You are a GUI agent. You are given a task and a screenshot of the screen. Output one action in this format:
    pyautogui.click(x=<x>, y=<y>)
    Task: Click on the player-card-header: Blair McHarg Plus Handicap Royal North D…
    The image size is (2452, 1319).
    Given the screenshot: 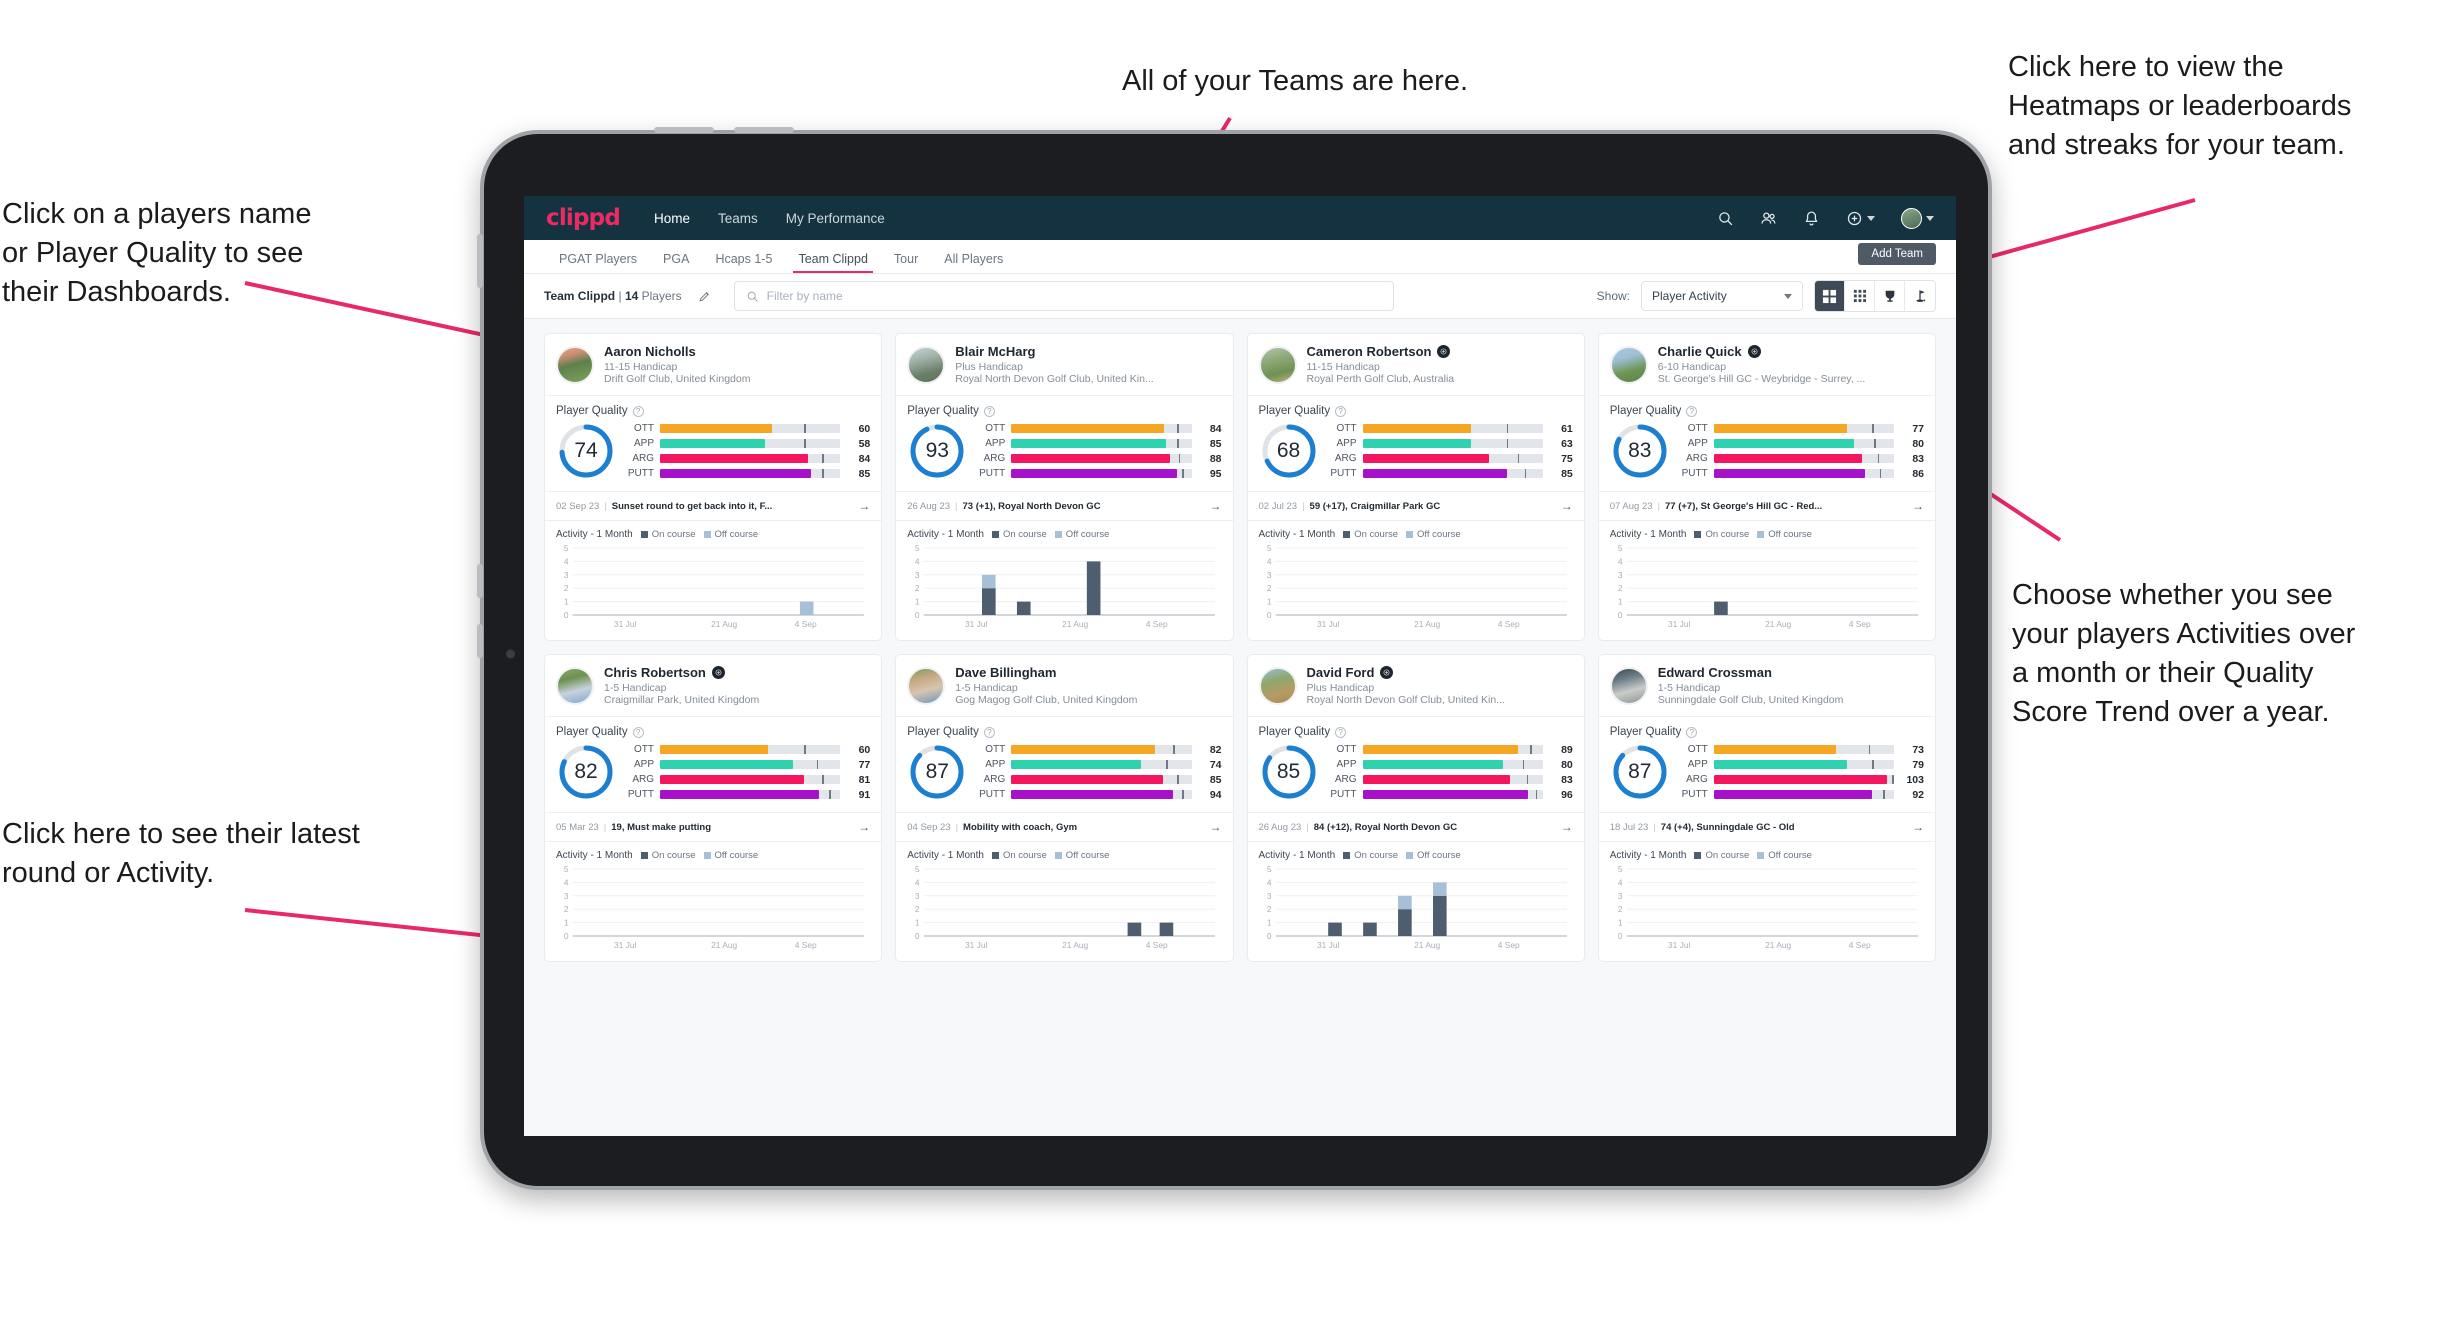 What is the action you would take?
    pyautogui.click(x=1064, y=364)
    